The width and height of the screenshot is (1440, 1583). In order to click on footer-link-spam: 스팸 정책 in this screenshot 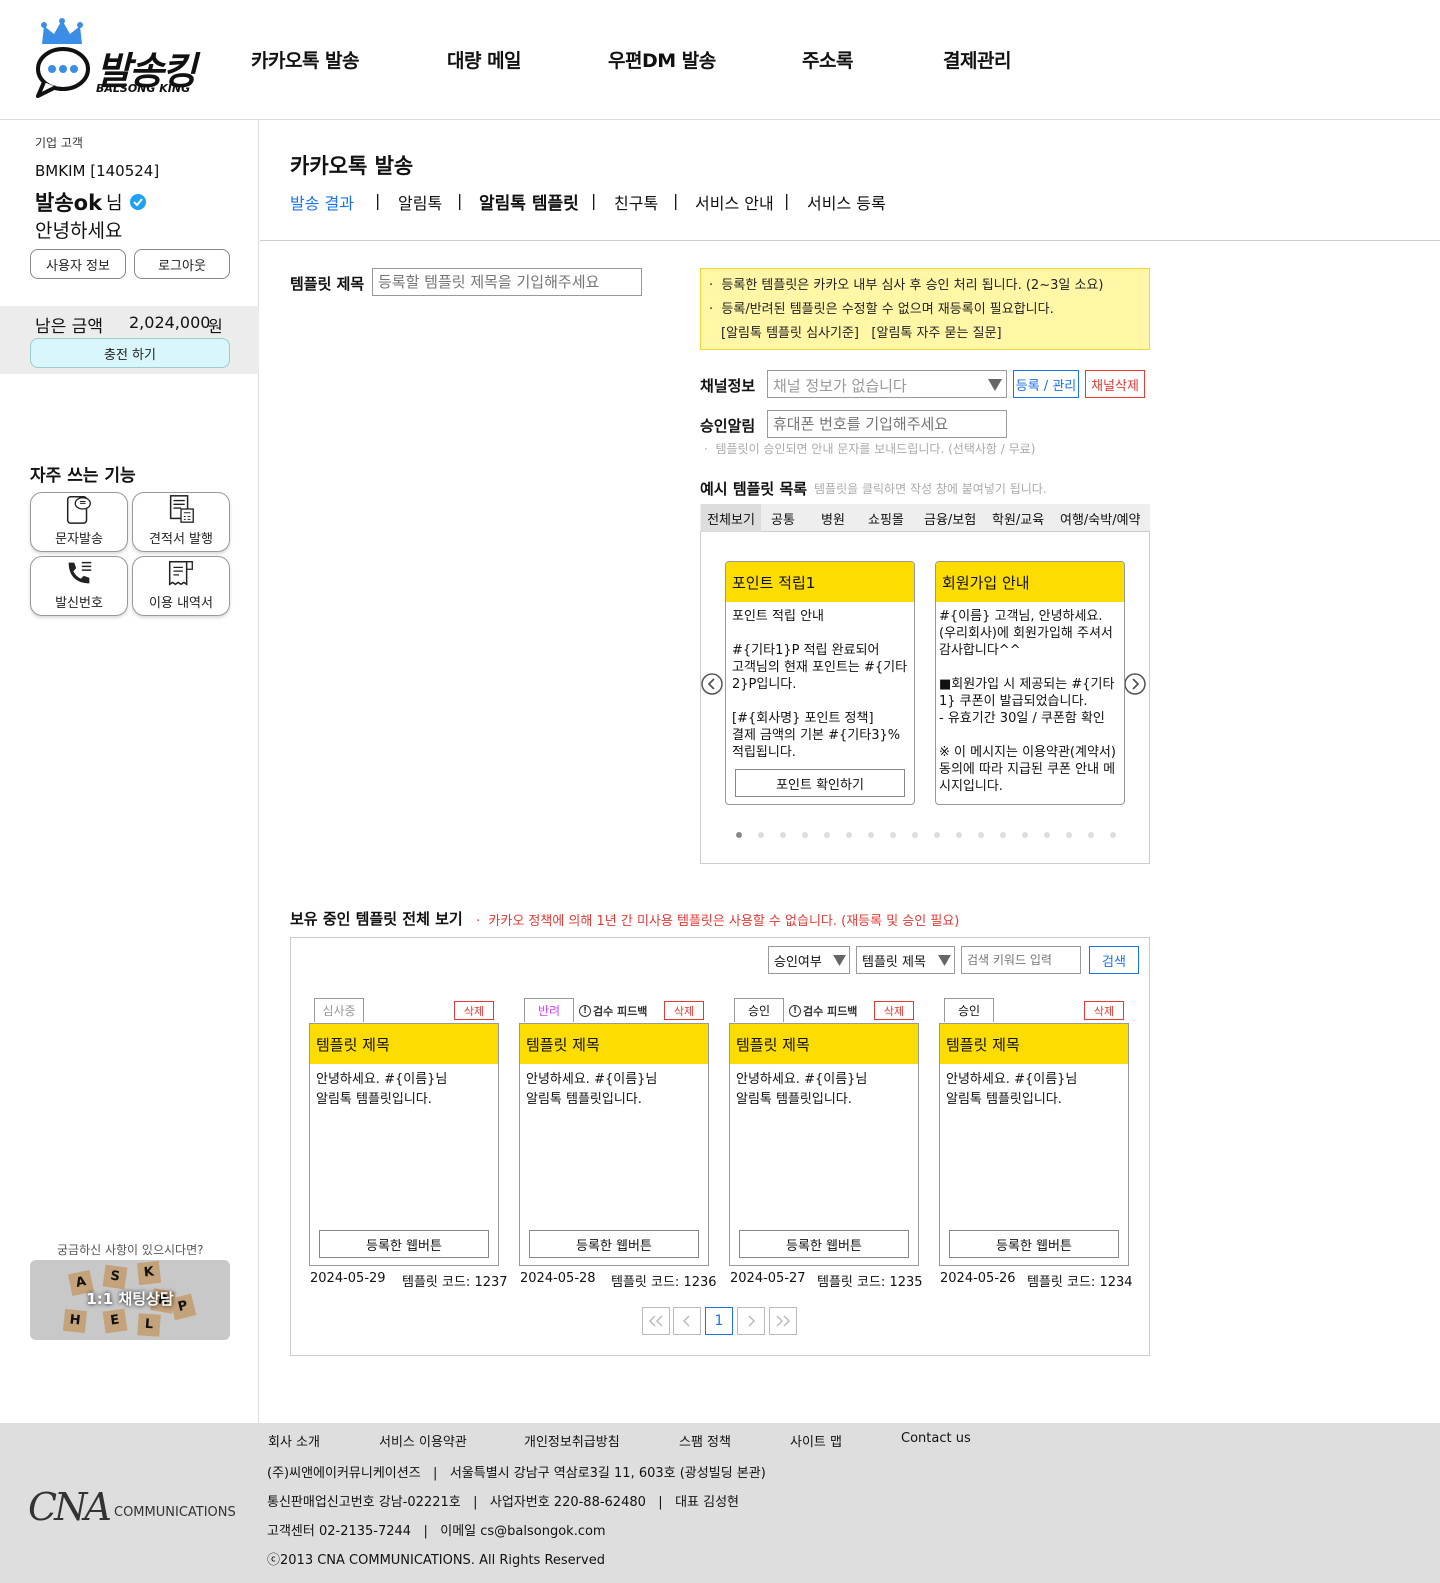, I will do `click(705, 1440)`.